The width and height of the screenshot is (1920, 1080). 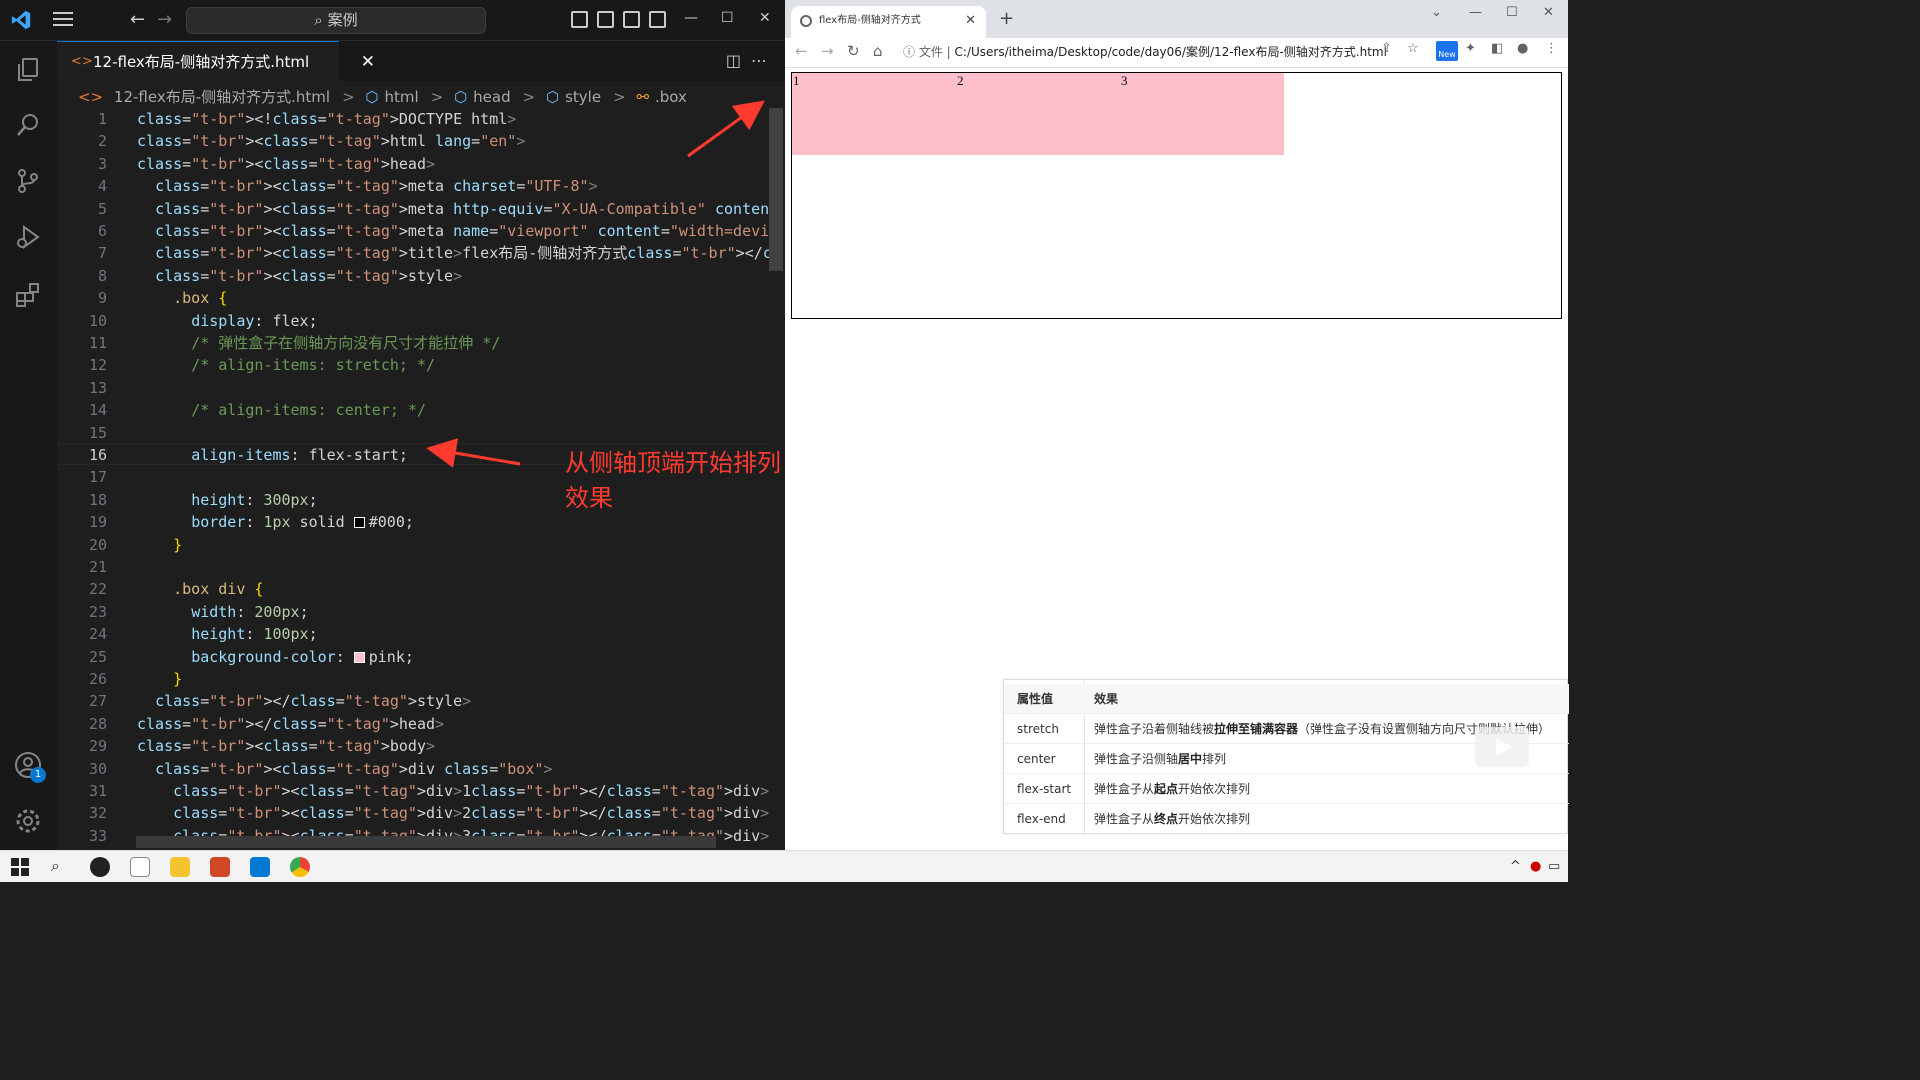 What do you see at coordinates (286, 163) in the screenshot?
I see `code-text: class="t-br"><class="t-tag">head>` at bounding box center [286, 163].